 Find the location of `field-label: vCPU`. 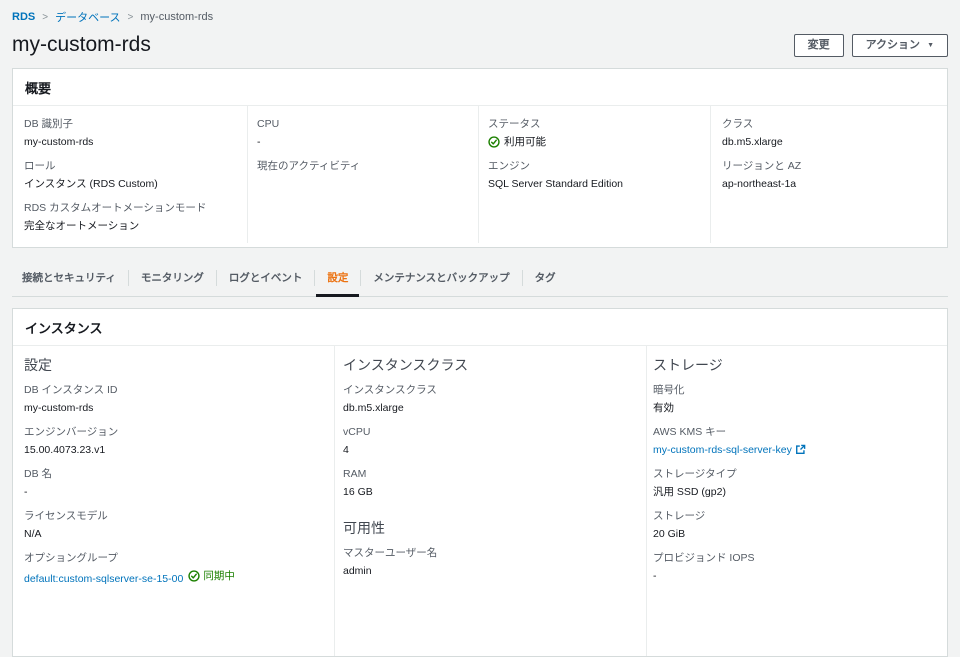

field-label: vCPU is located at coordinates (357, 432).